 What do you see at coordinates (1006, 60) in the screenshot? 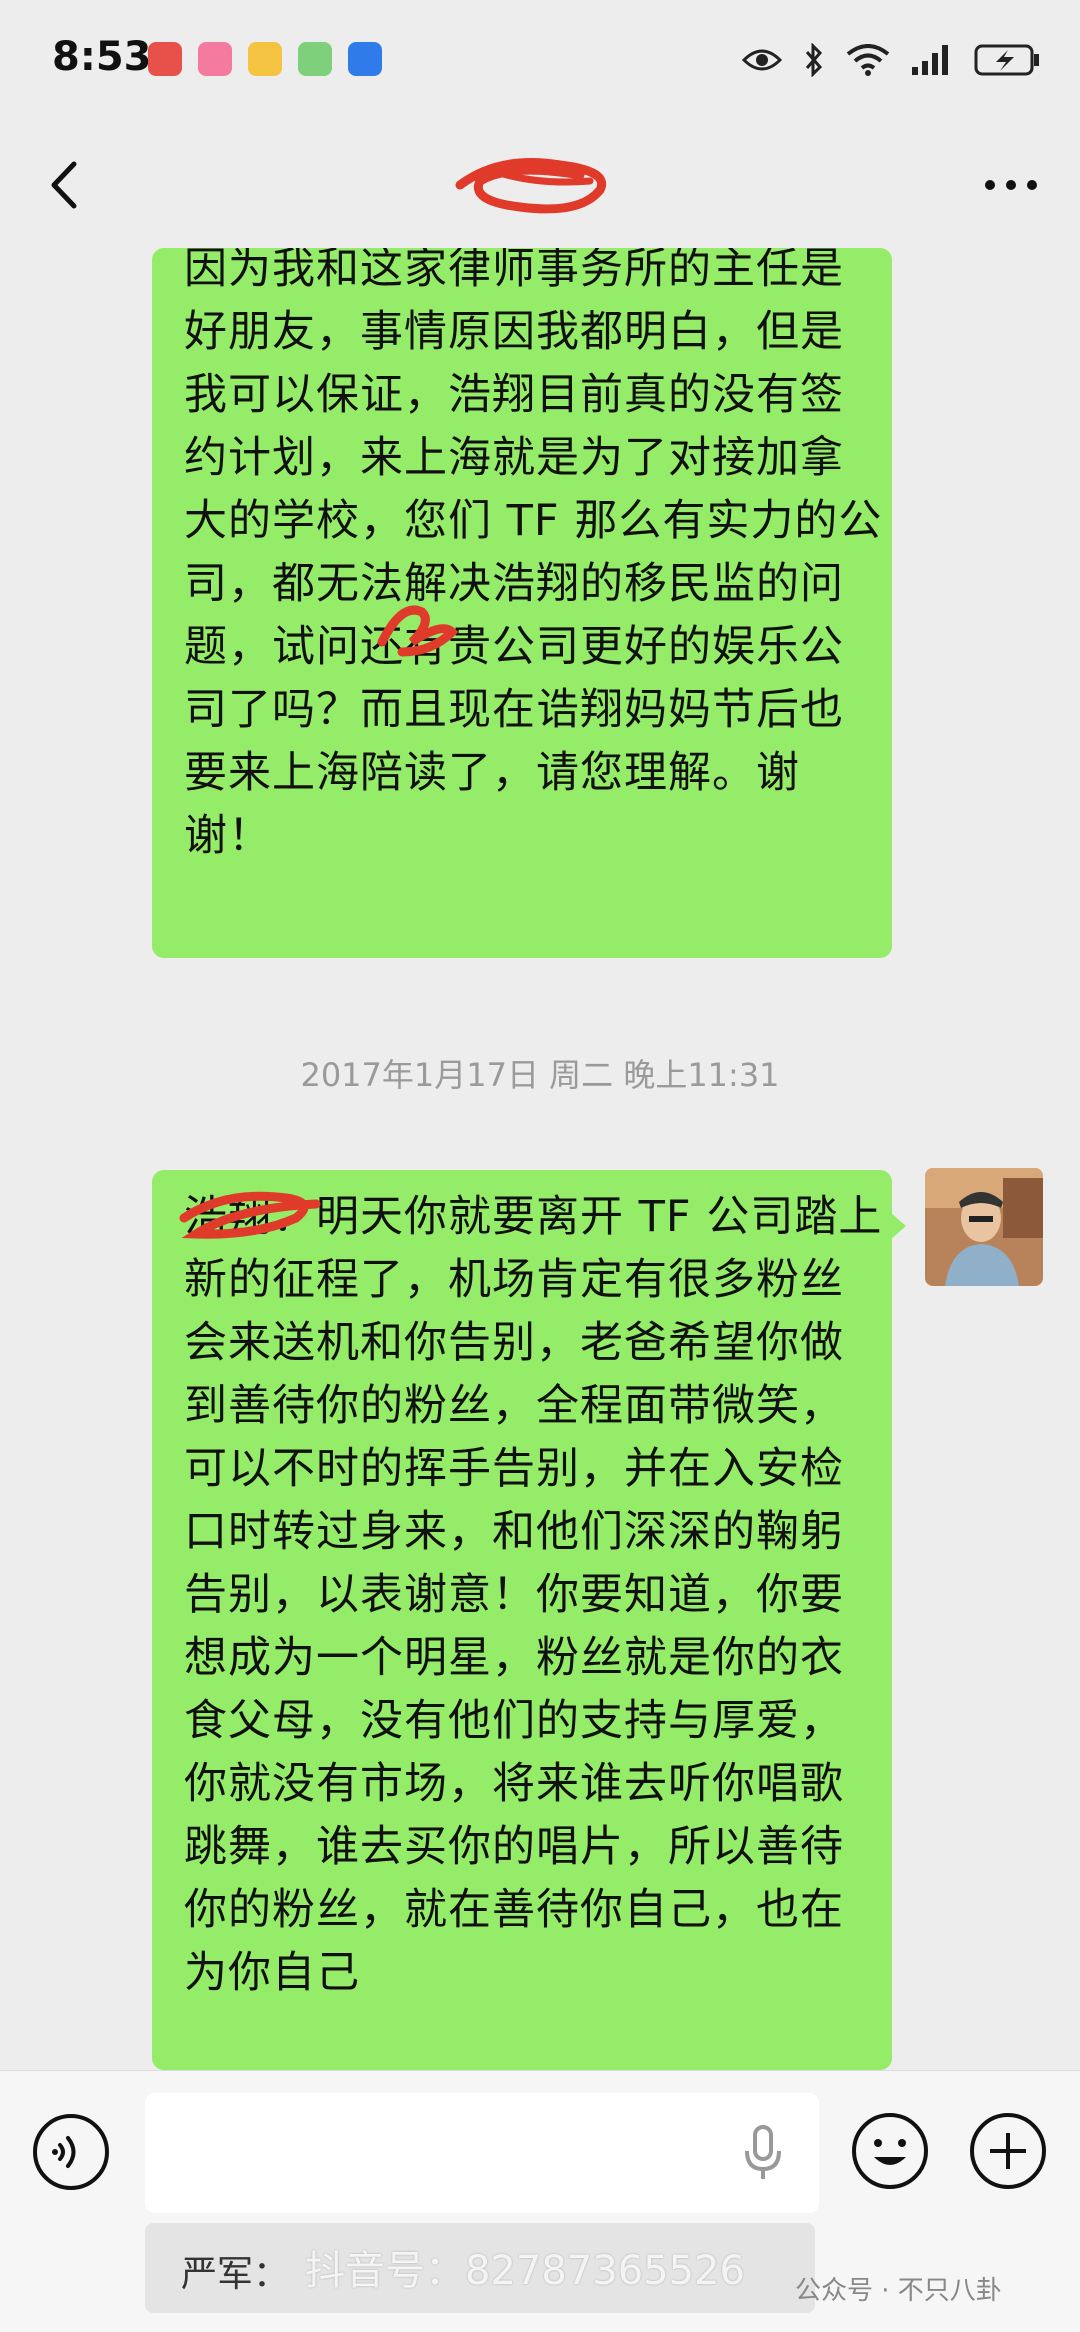
I see `battery-icon` at bounding box center [1006, 60].